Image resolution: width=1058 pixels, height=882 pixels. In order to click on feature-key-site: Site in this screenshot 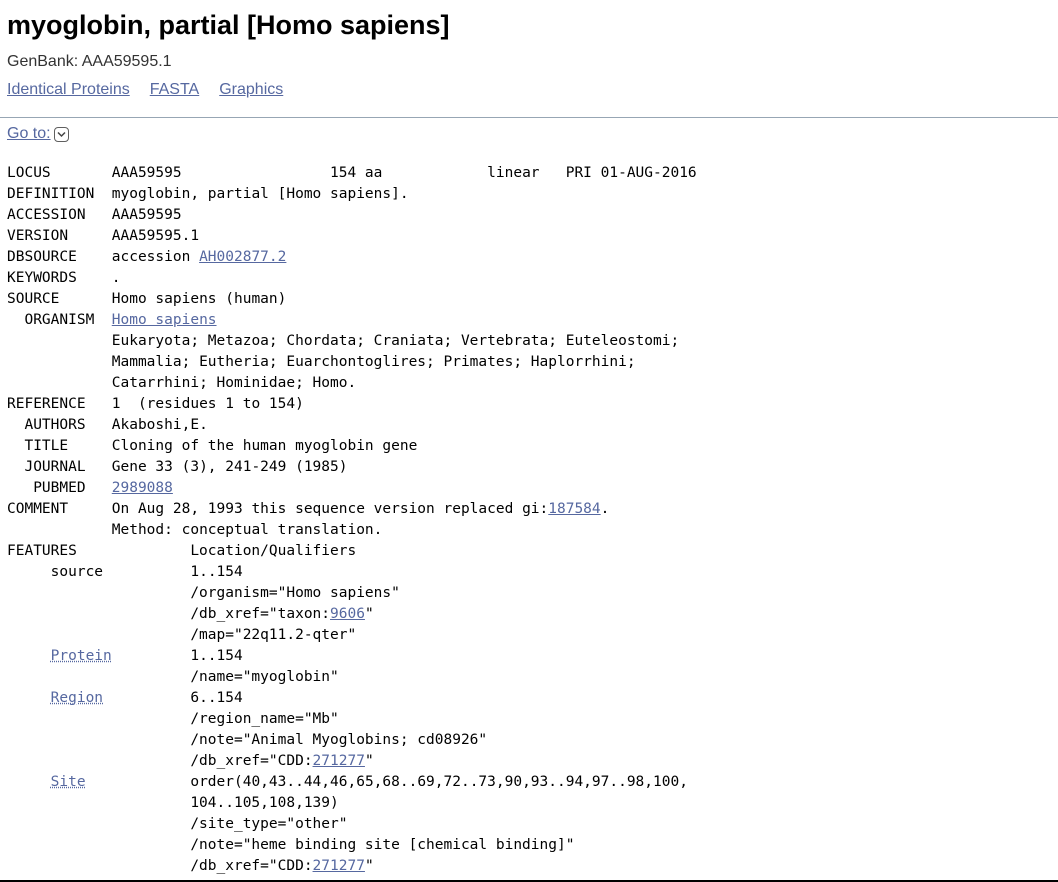, I will do `click(68, 782)`.